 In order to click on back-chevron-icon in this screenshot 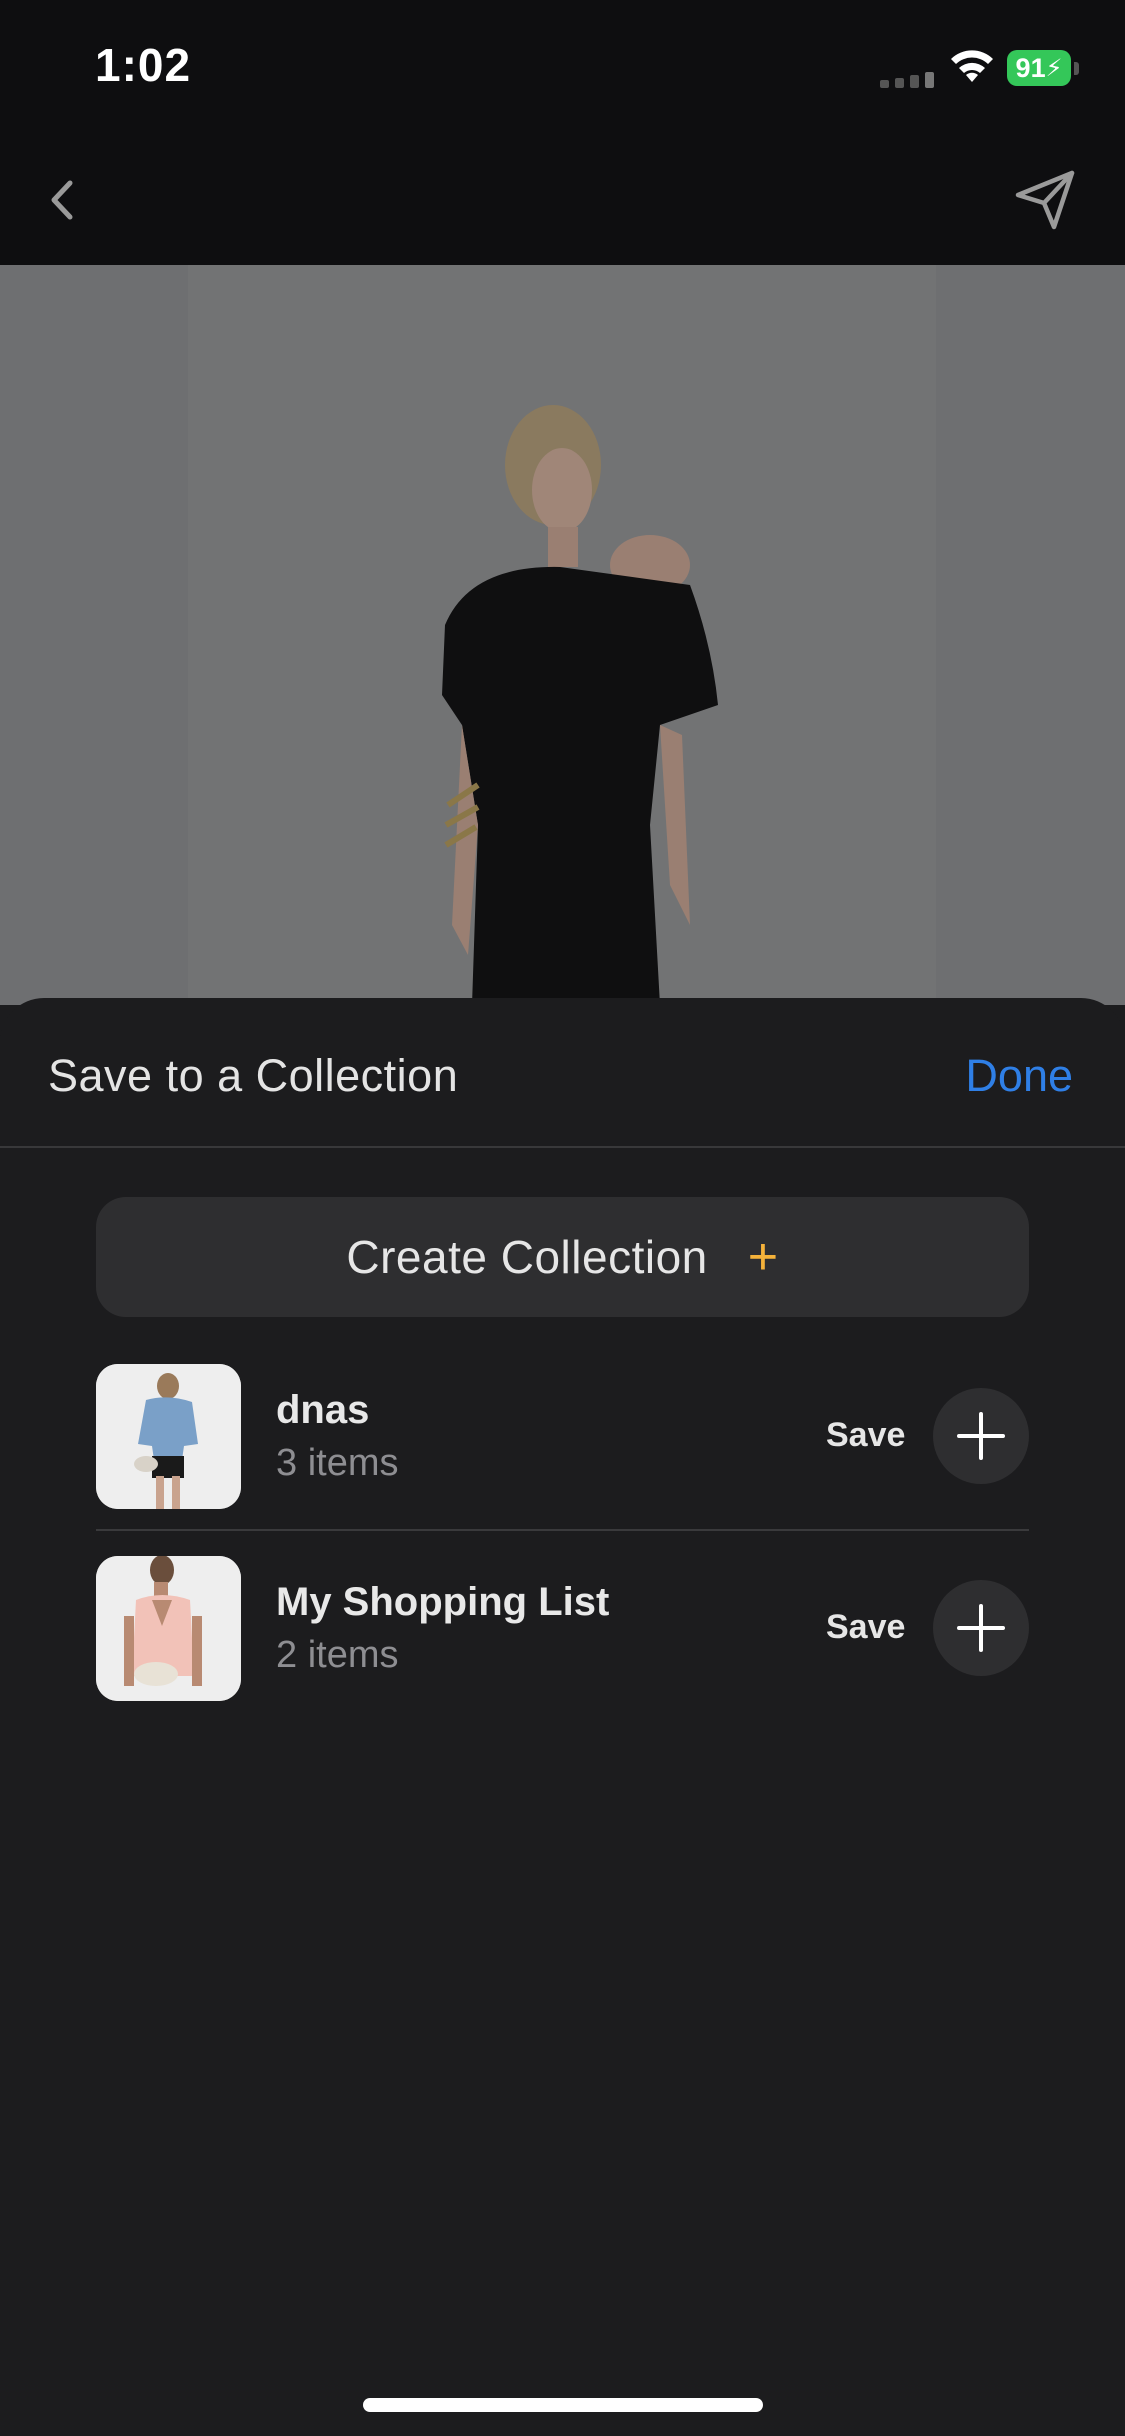, I will do `click(62, 200)`.